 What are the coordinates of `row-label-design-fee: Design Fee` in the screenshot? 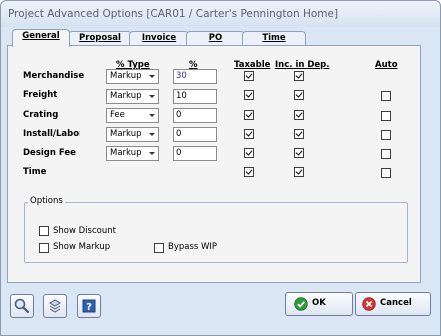 It's located at (49, 153).